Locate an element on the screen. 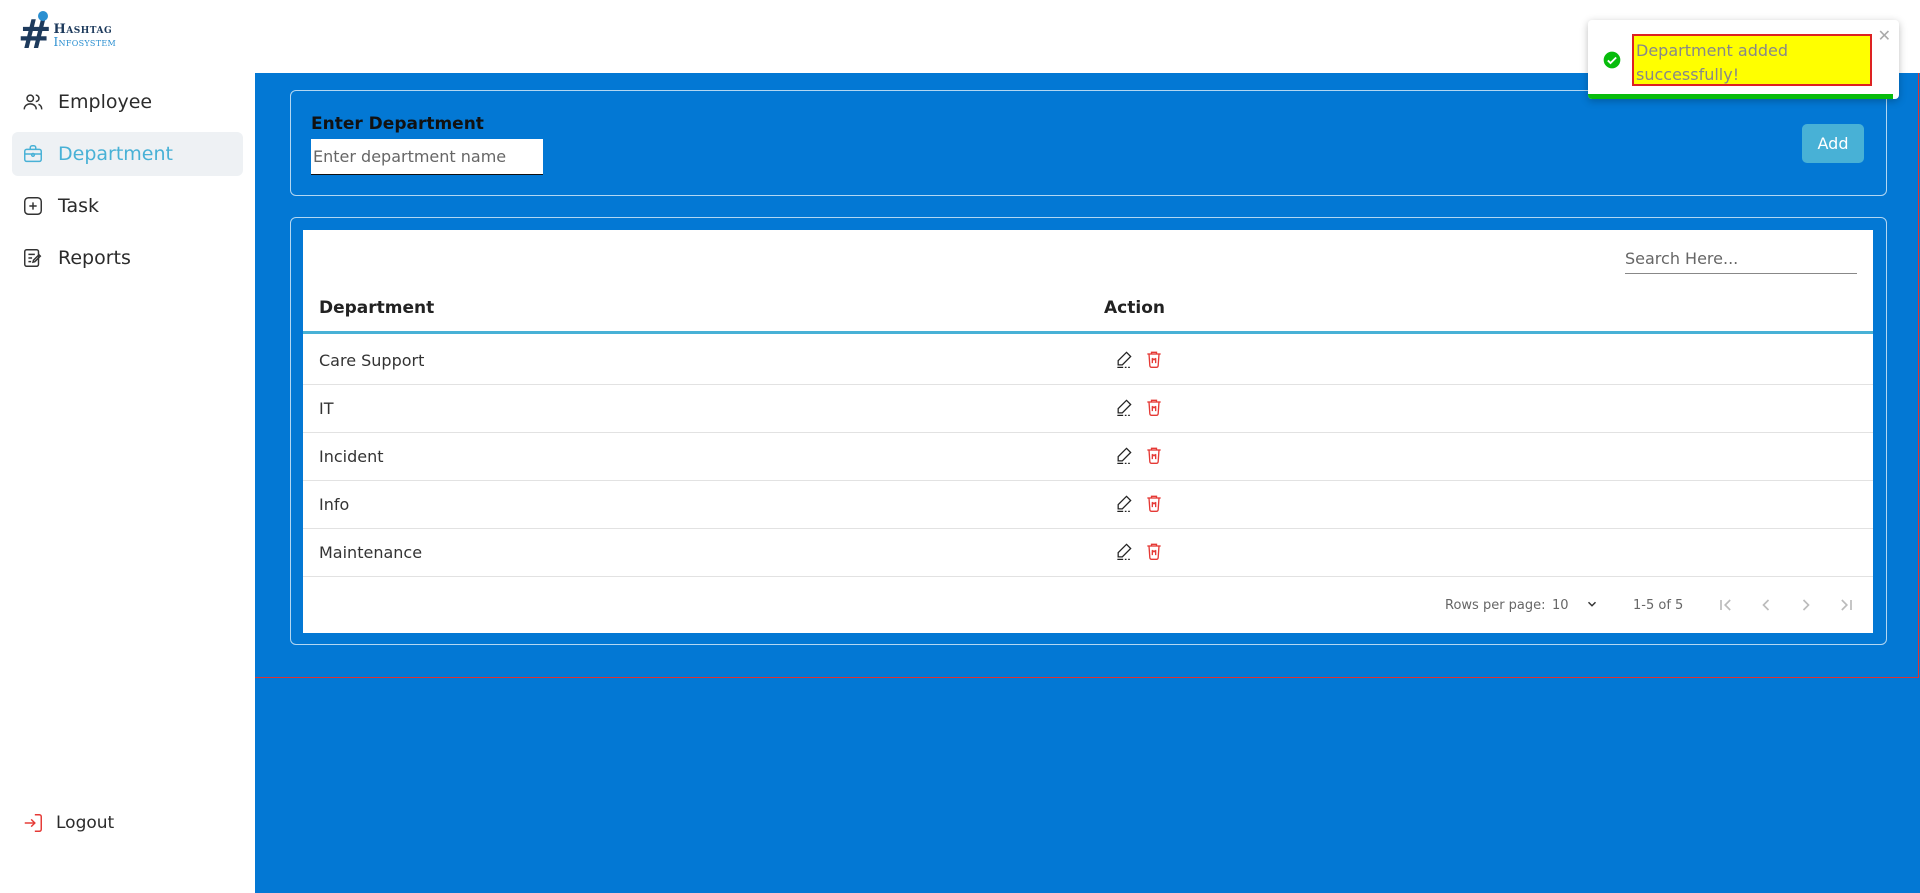  sidebar-item-employee: Employee is located at coordinates (127, 102).